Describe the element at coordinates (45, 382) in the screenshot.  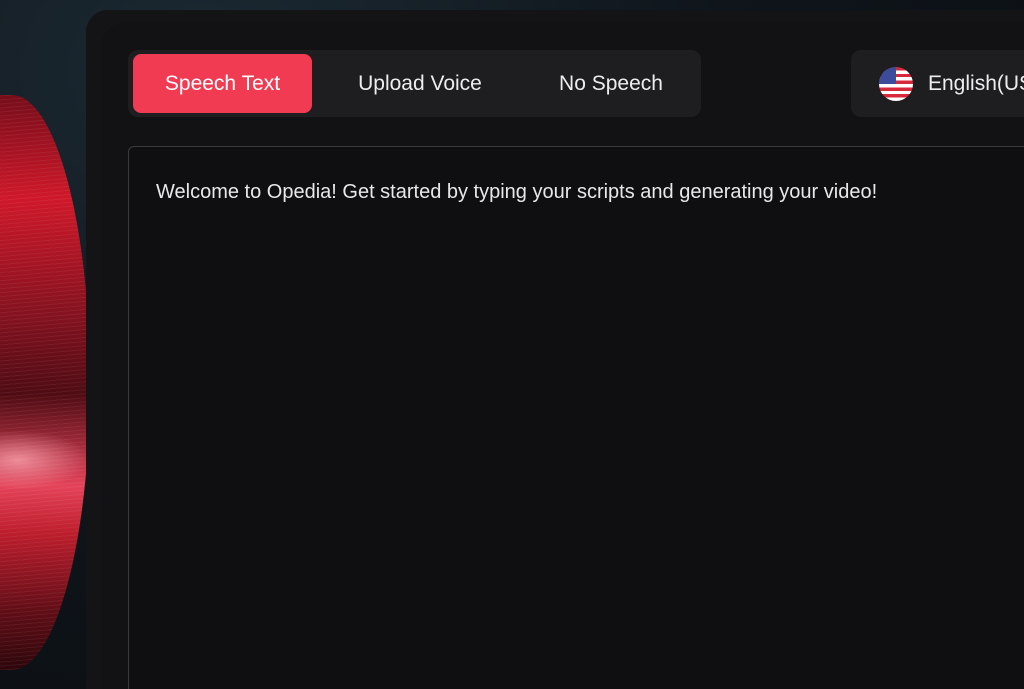
I see `decorative-swirl-graphic` at that location.